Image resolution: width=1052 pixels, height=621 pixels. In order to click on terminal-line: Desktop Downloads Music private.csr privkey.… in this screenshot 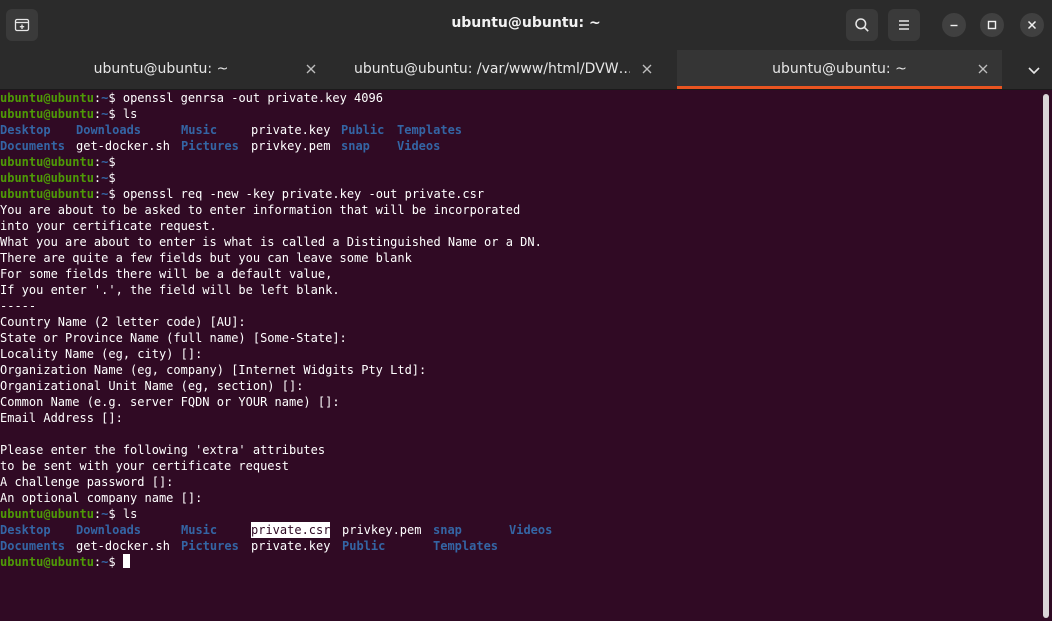, I will do `click(520, 530)`.